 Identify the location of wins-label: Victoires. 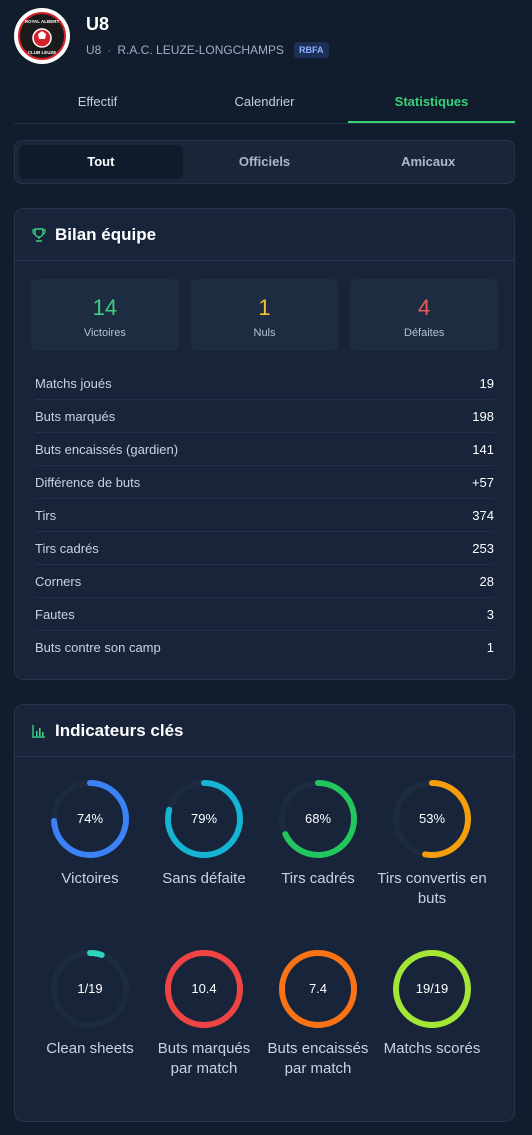
(104, 333).